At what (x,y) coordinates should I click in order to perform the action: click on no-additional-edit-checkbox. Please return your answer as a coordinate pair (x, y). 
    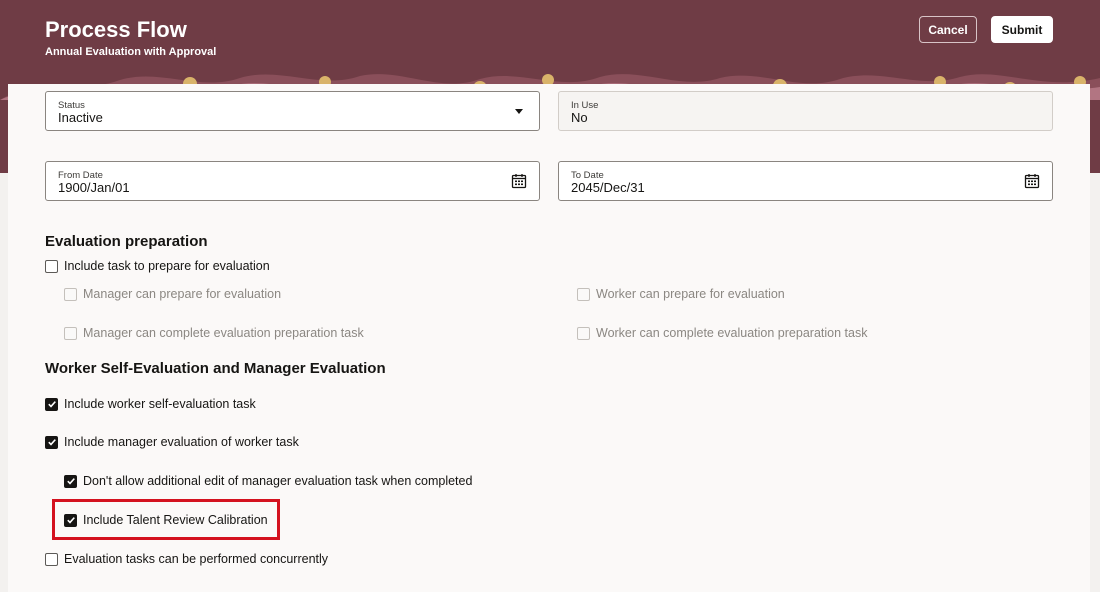
    Looking at the image, I should click on (70, 481).